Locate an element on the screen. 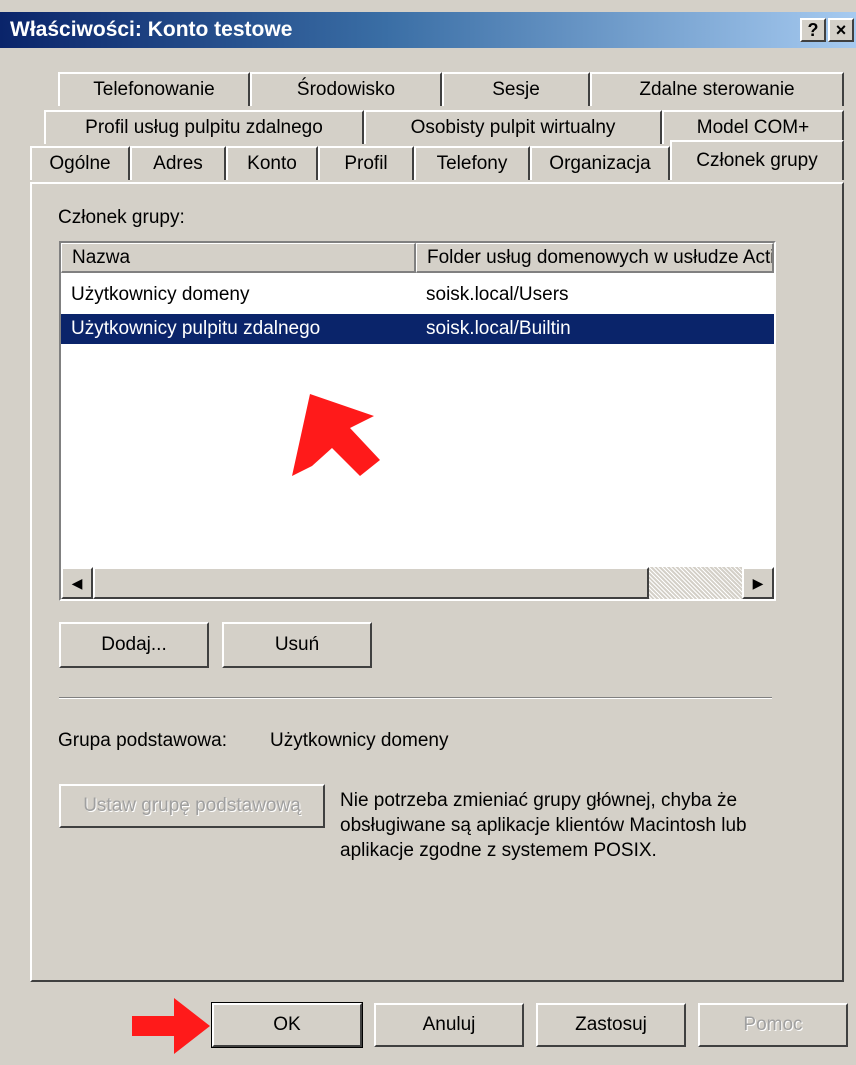 The width and height of the screenshot is (856, 1065). tab-ogolne: Ogólne is located at coordinates (80, 163).